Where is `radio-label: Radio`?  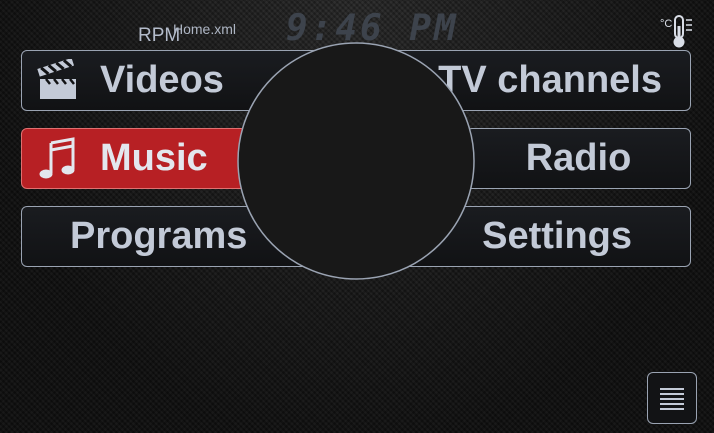 radio-label: Radio is located at coordinates (578, 158).